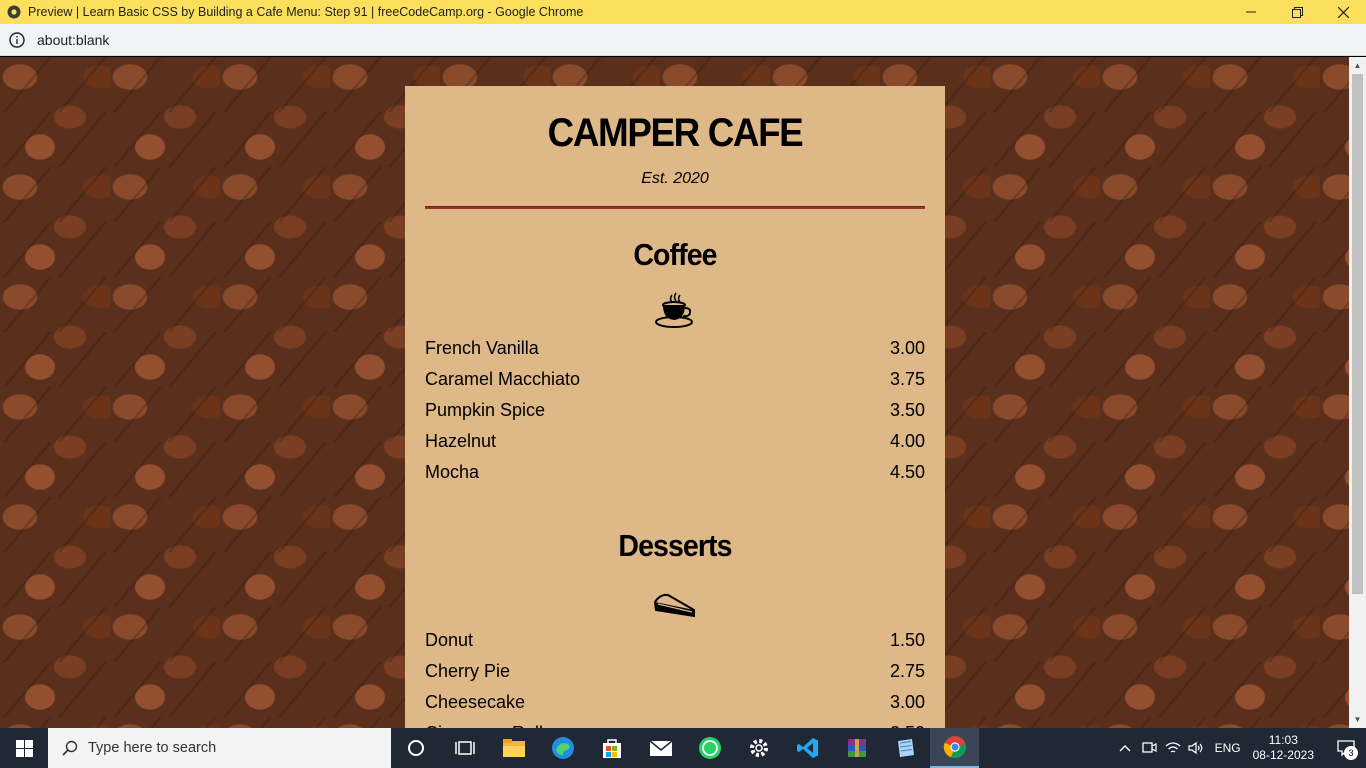 This screenshot has width=1366, height=768. I want to click on store-button, so click(611, 748).